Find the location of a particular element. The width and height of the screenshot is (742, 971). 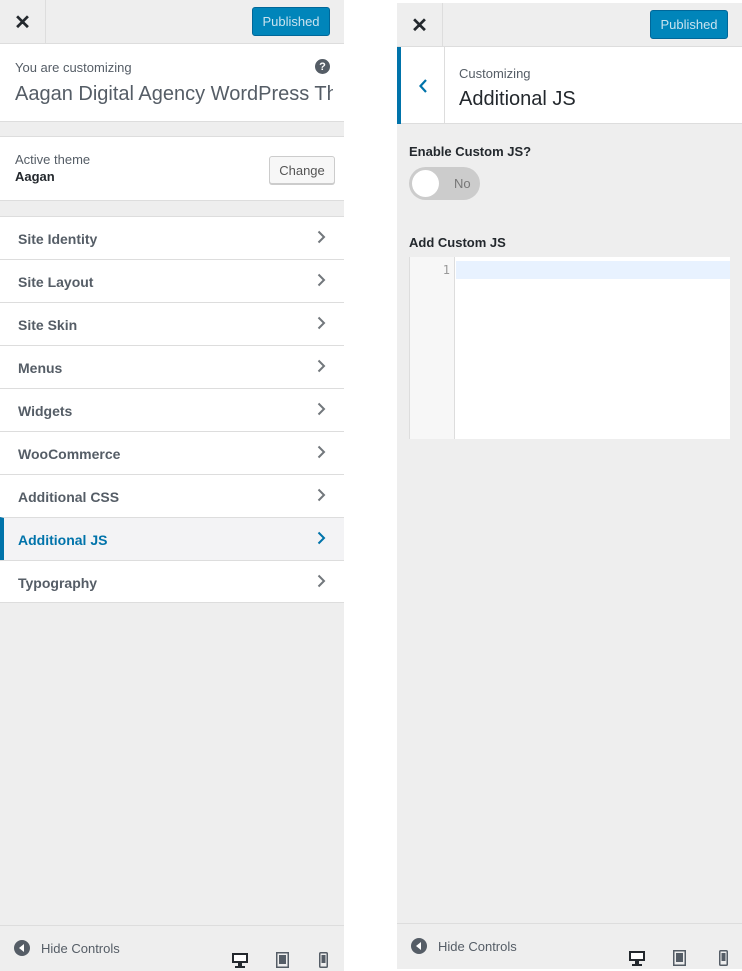

help-icon: ? is located at coordinates (322, 66).